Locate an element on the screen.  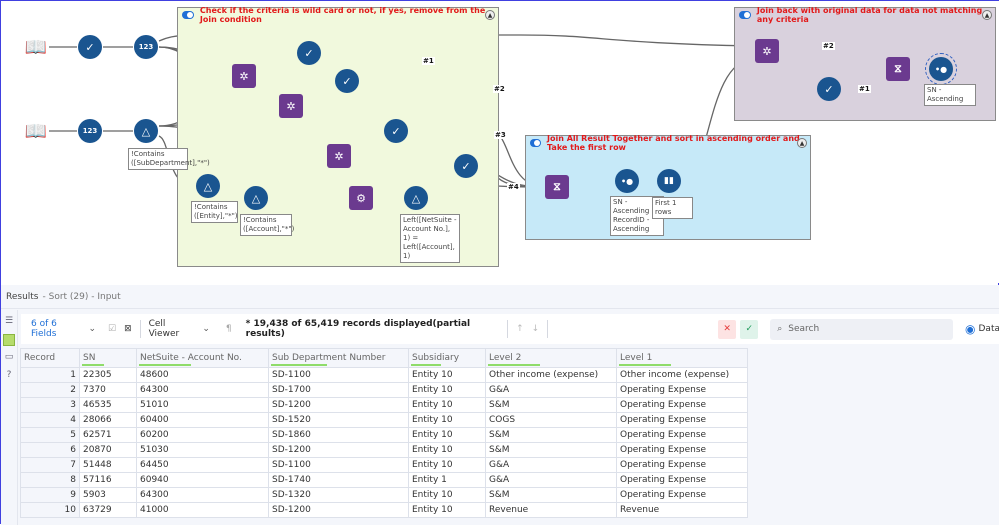
metadata-icon: ▭ is located at coordinates (9, 358).